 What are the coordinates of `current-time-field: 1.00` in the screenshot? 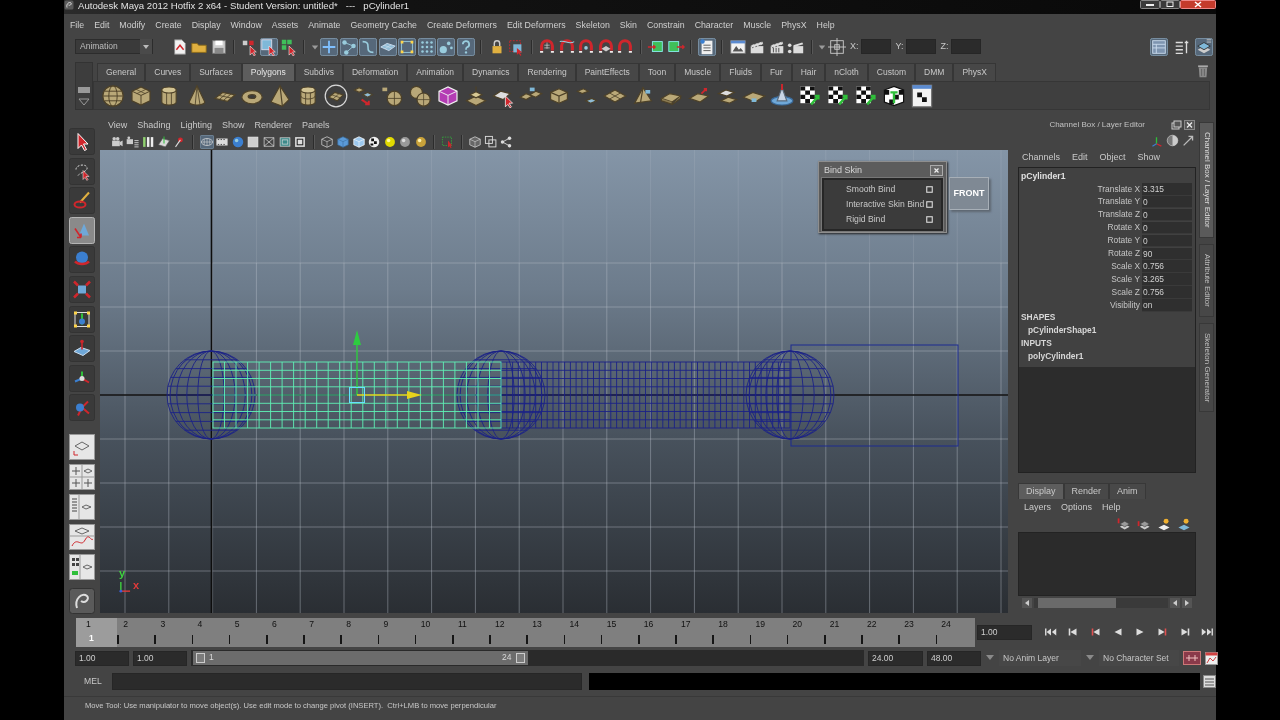 It's located at (1004, 632).